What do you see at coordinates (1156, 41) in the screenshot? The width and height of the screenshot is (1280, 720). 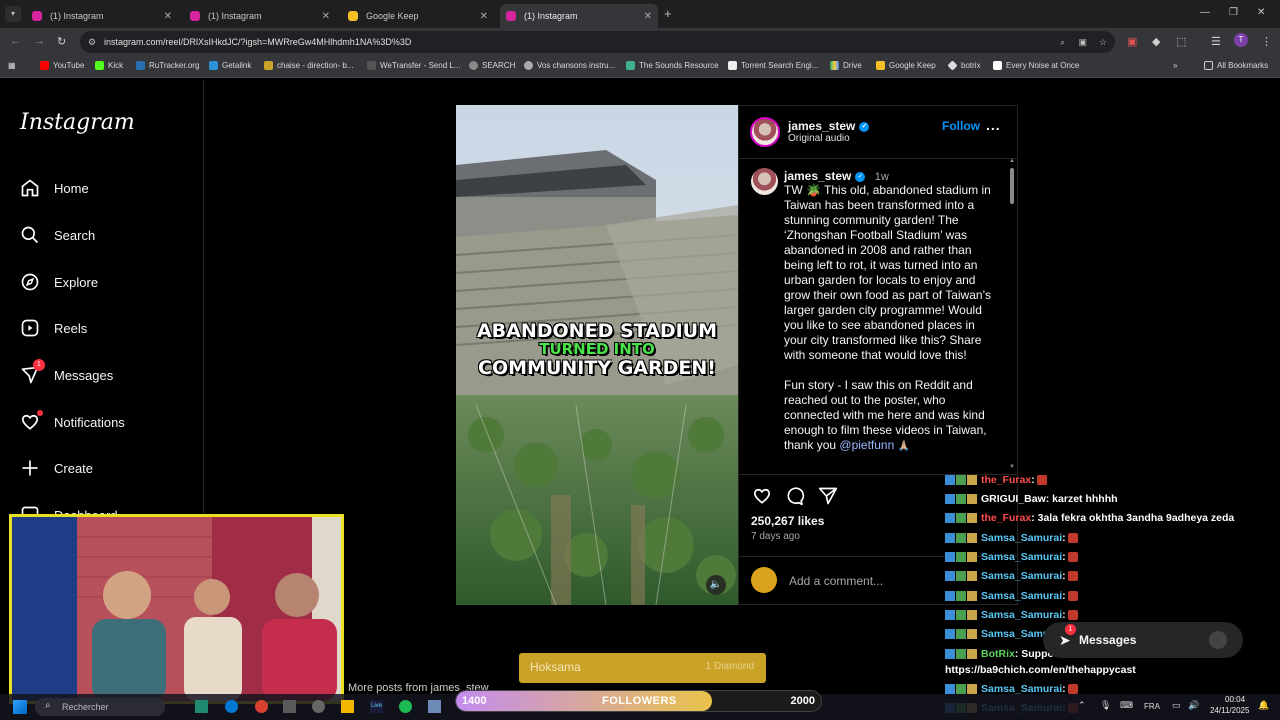 I see `extension-icon: ◆` at bounding box center [1156, 41].